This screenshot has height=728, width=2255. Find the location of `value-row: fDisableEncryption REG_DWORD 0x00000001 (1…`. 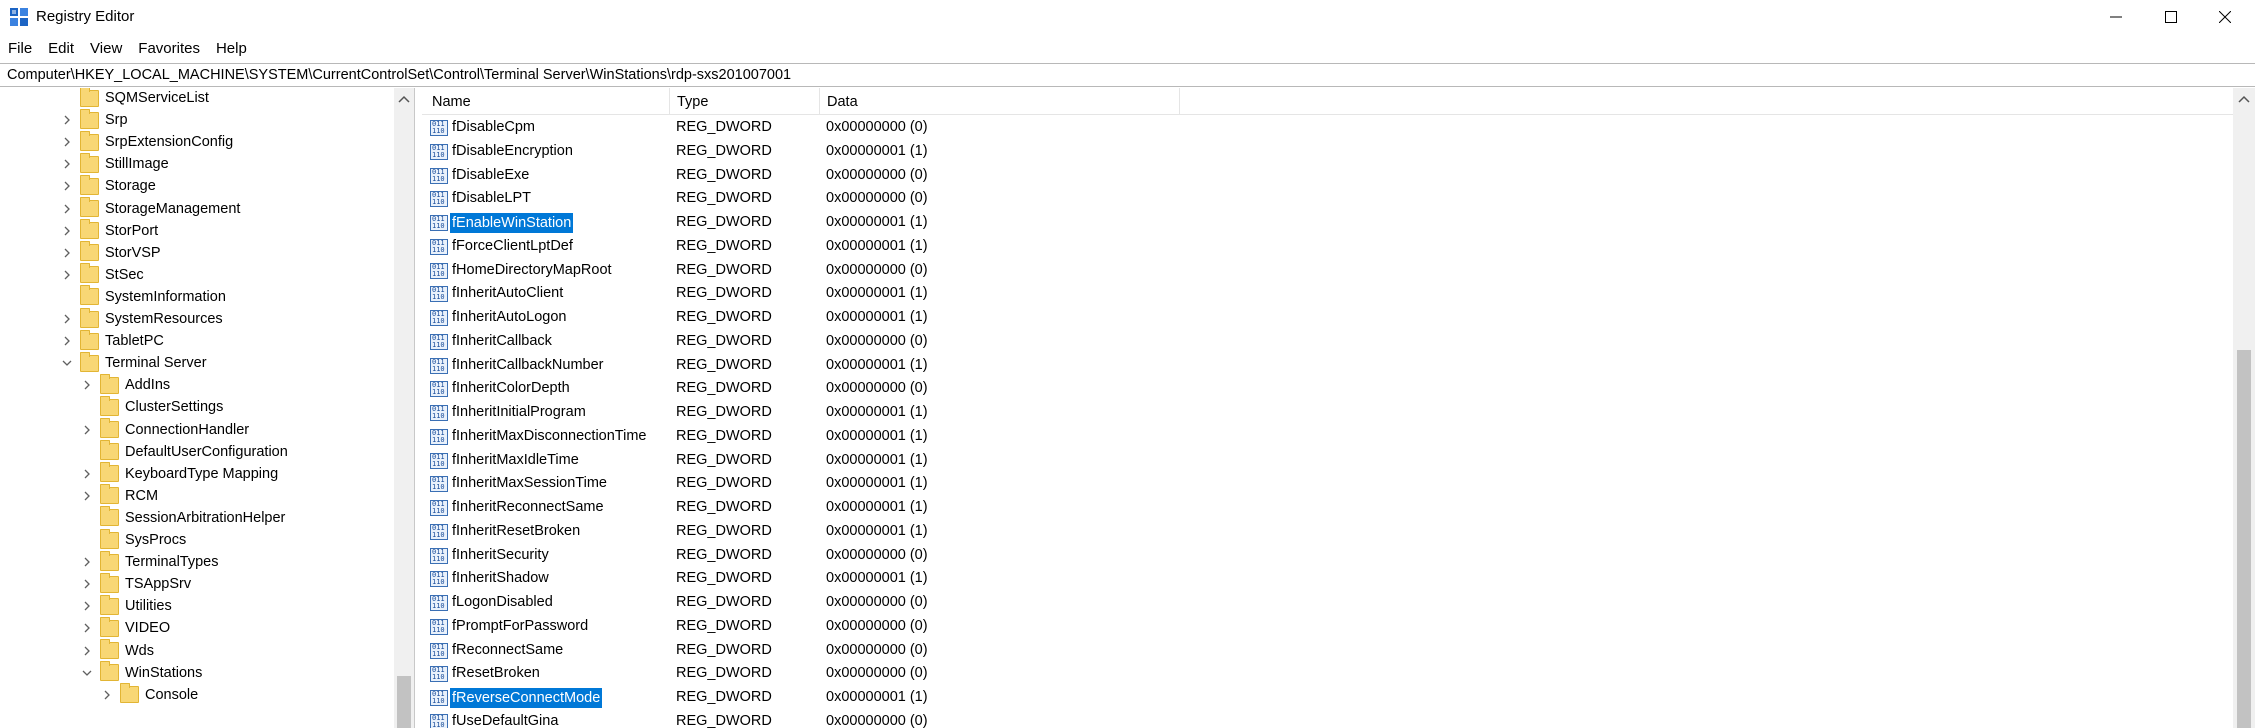

value-row: fDisableEncryption REG_DWORD 0x00000001 (1… is located at coordinates (1122, 152).